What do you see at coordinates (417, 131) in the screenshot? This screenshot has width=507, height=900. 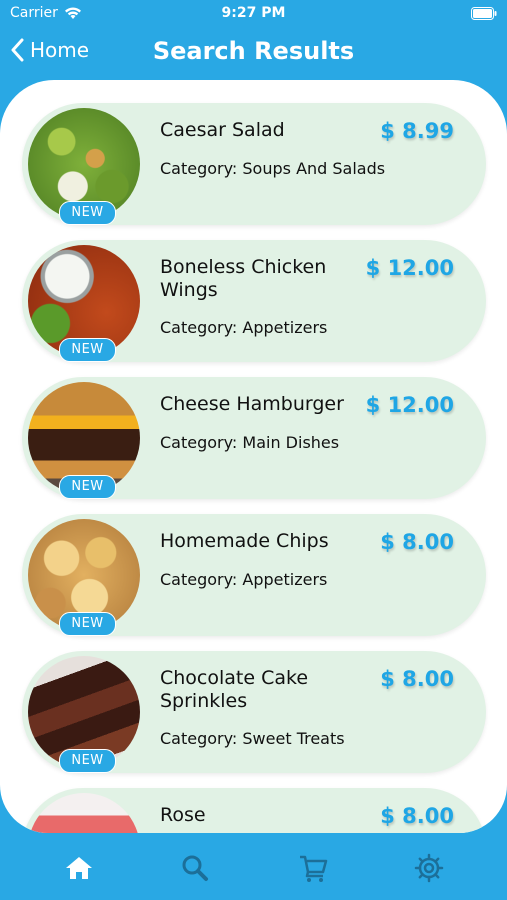 I see `item-price: $ 8.99` at bounding box center [417, 131].